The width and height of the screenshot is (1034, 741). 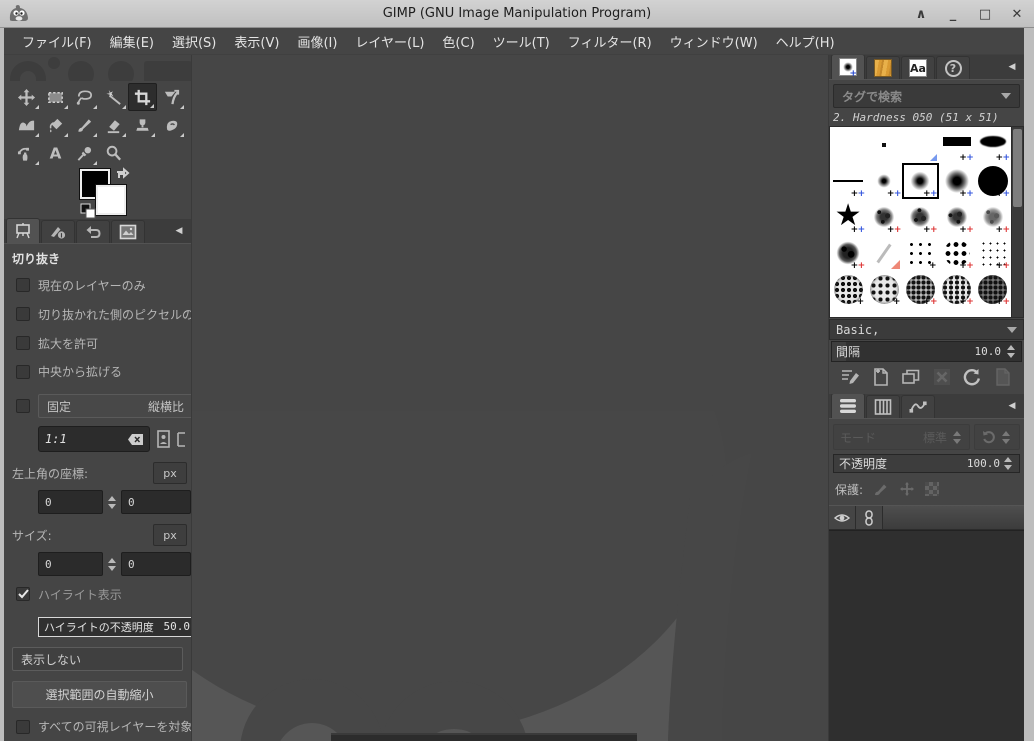 What do you see at coordinates (957, 181) in the screenshot?
I see `brush-hardness-075: + +` at bounding box center [957, 181].